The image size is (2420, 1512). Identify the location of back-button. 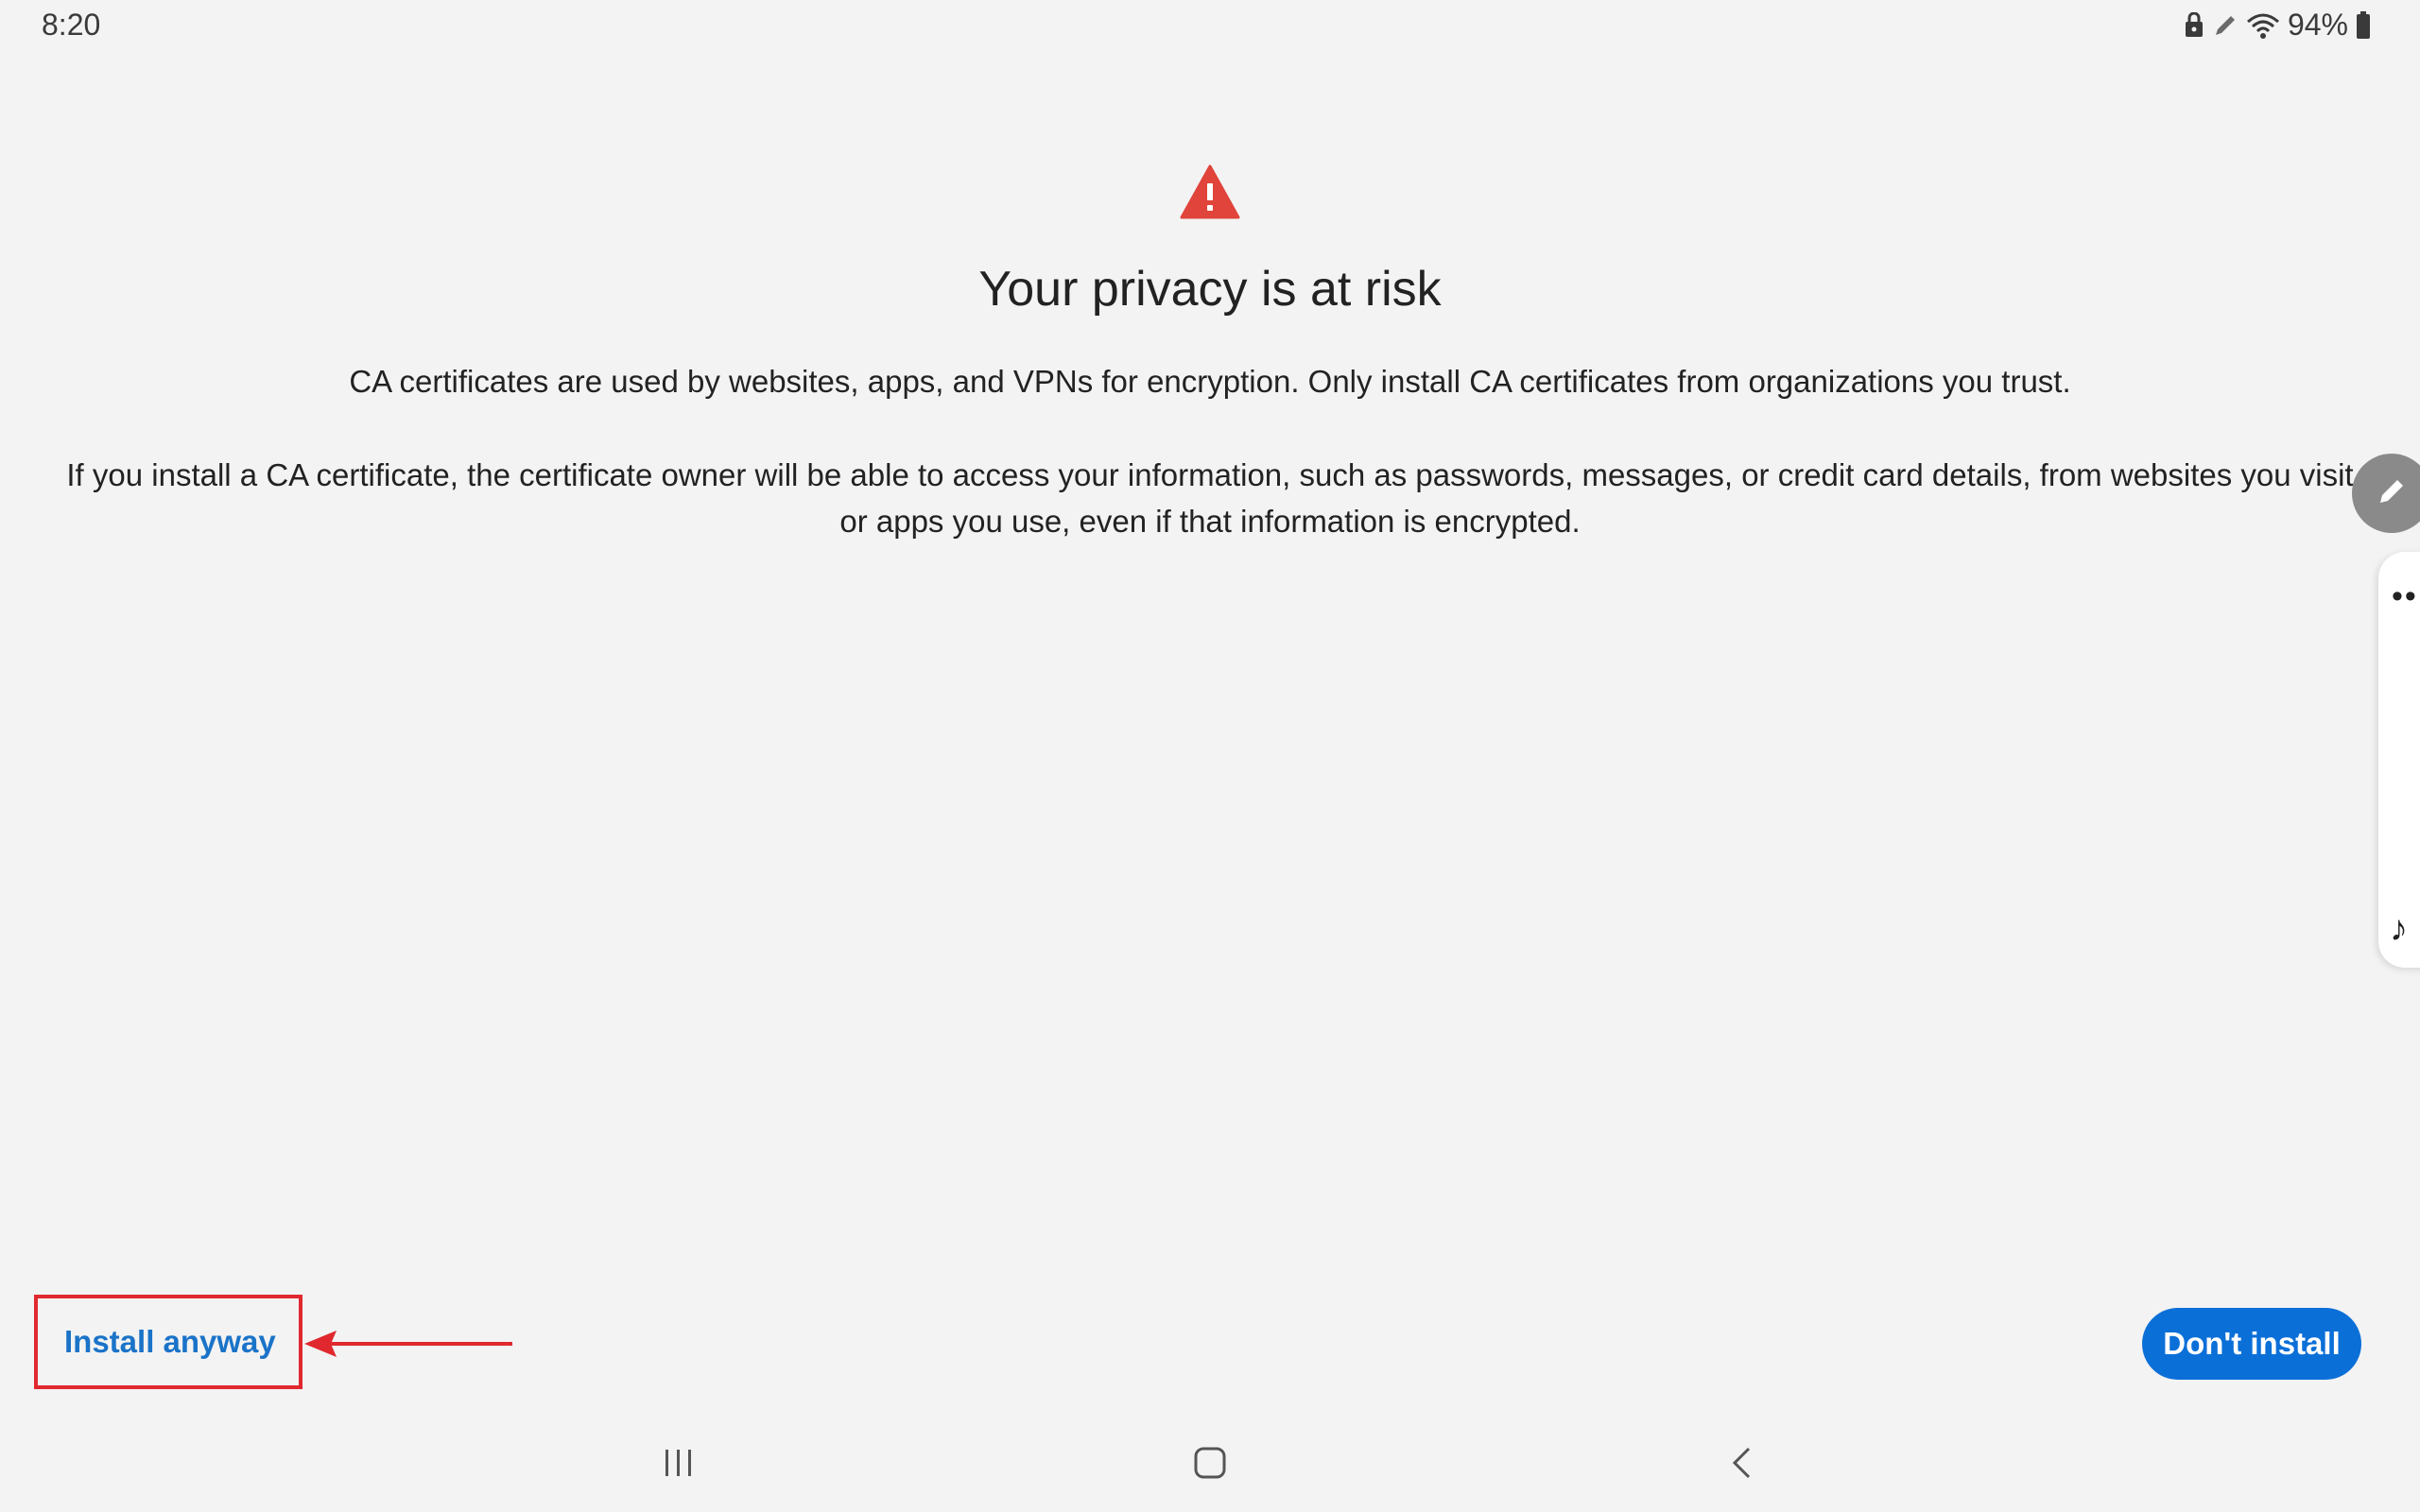
(1741, 1464).